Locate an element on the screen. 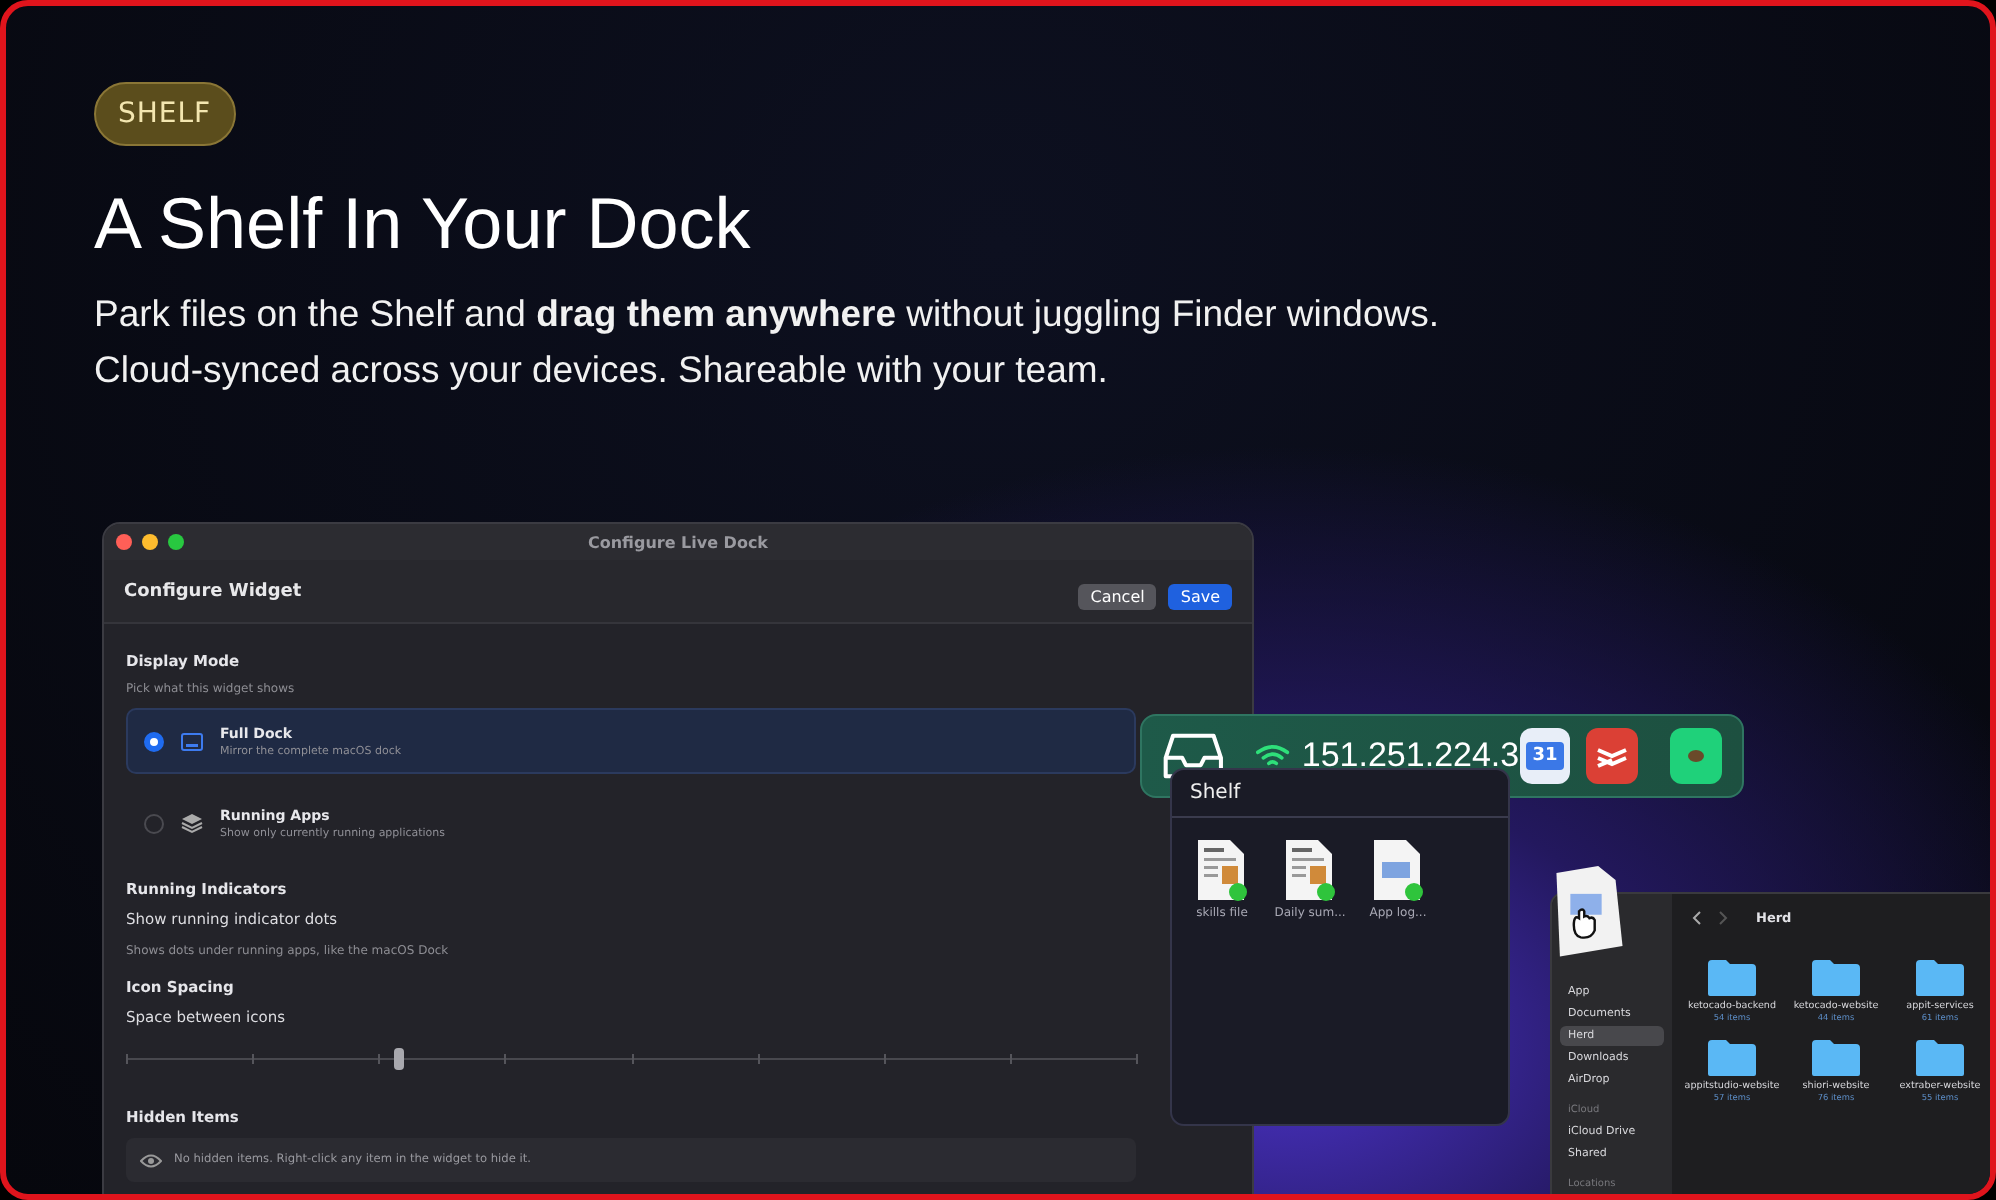  display-icon is located at coordinates (192, 741).